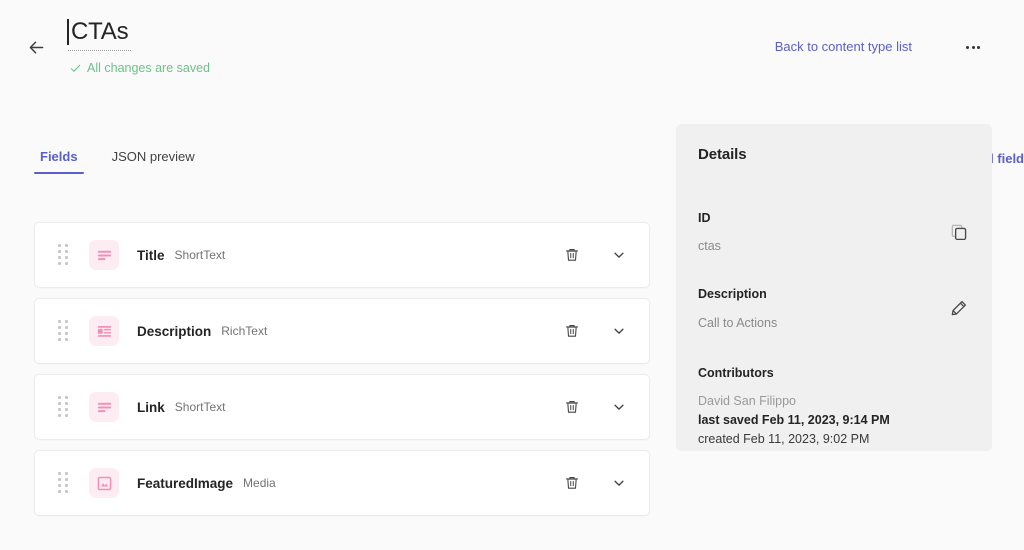 The height and width of the screenshot is (550, 1024). I want to click on media-image-icon, so click(104, 483).